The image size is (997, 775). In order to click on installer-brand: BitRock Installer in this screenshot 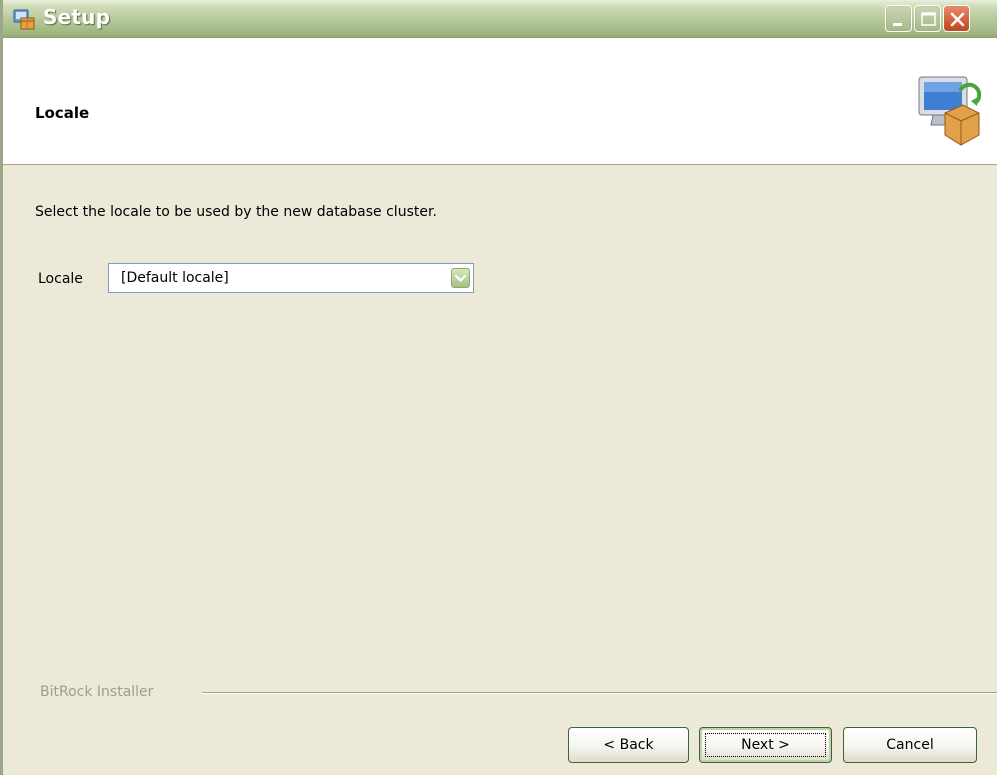, I will do `click(97, 692)`.